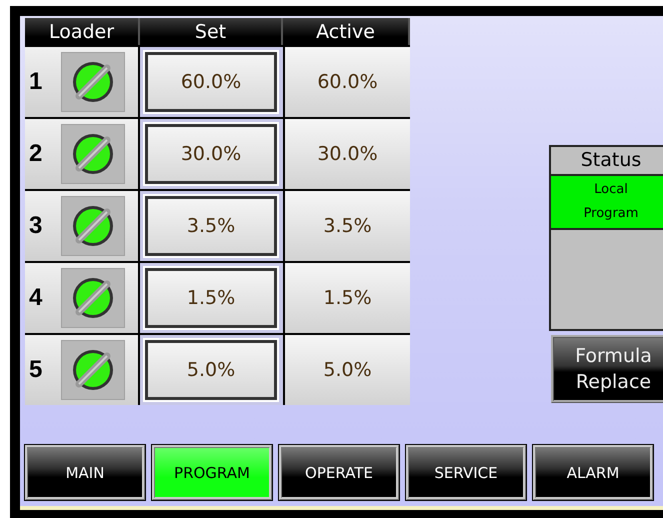  I want to click on column-header: Set, so click(211, 31).